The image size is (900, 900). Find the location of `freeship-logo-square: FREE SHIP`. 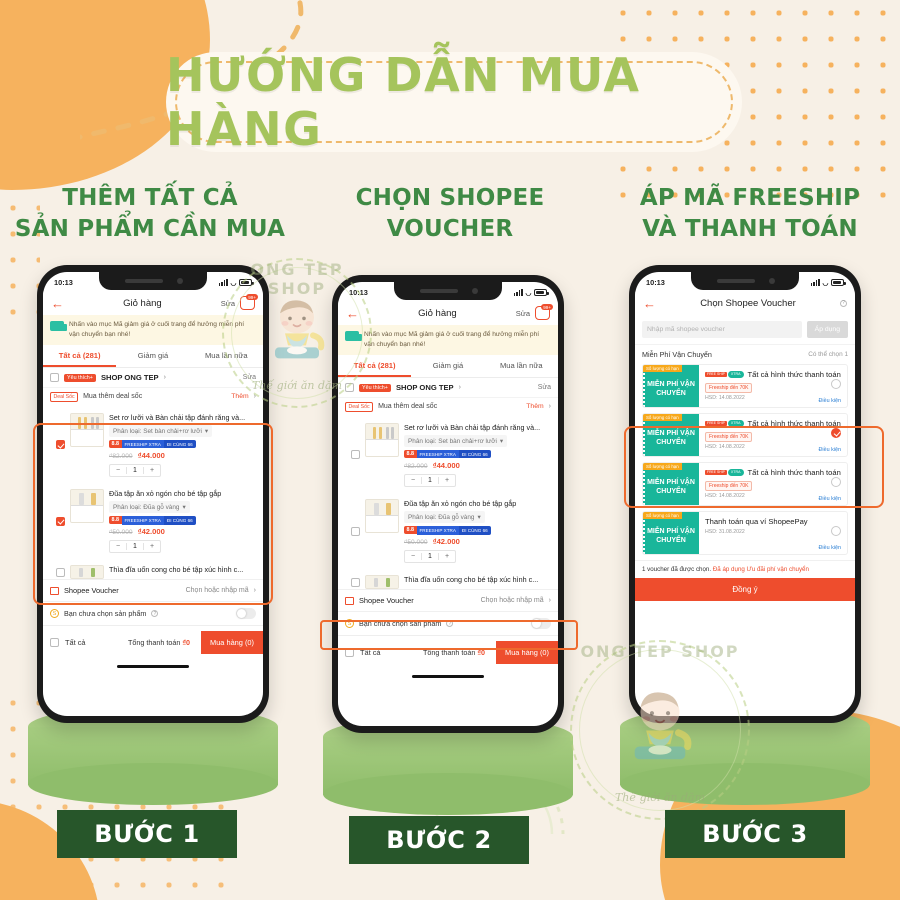

freeship-logo-square: FREE SHIP is located at coordinates (716, 374).